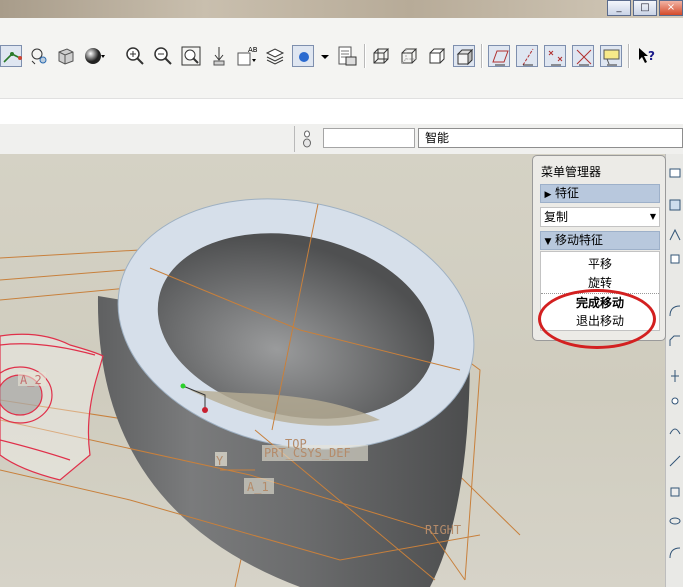 The height and width of the screenshot is (587, 683). I want to click on context-help-icon: ?, so click(647, 56).